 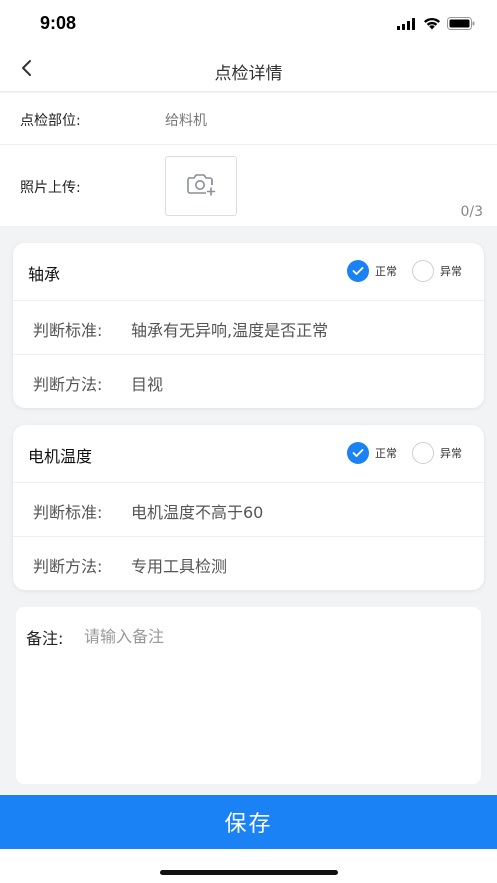 What do you see at coordinates (197, 512) in the screenshot?
I see `standard-value: 电机温度不高于60` at bounding box center [197, 512].